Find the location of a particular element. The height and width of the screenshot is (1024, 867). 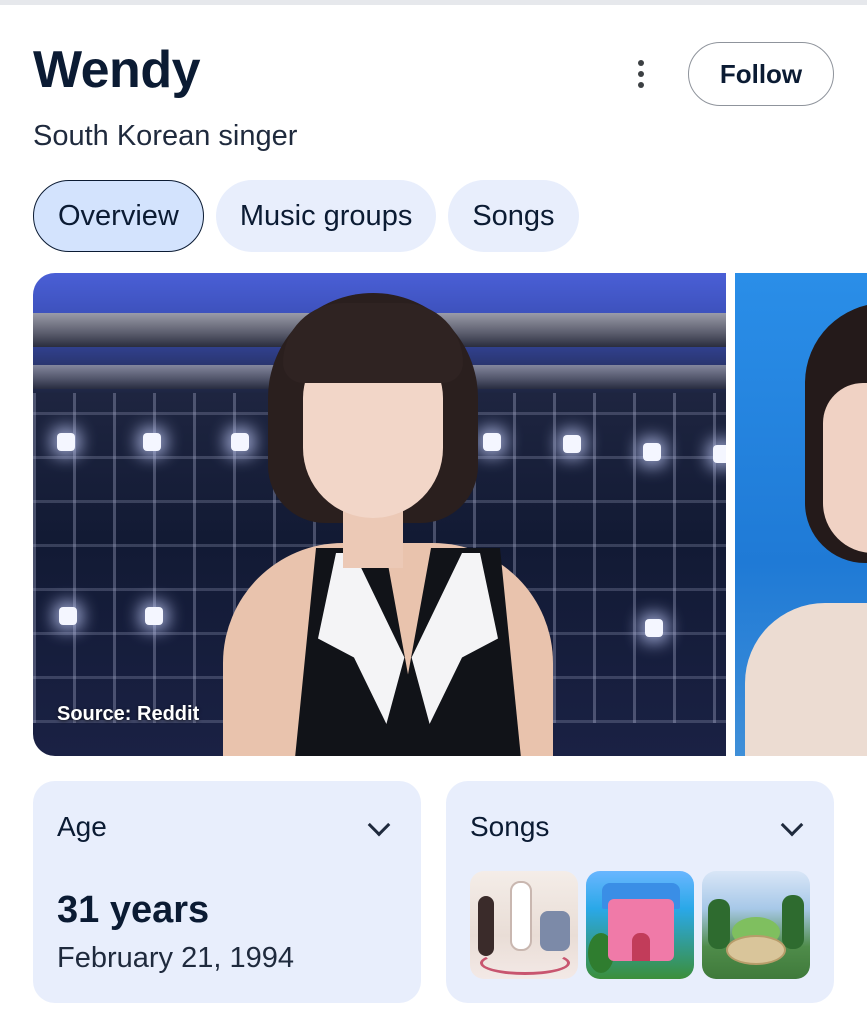

top-divider is located at coordinates (433, 2).